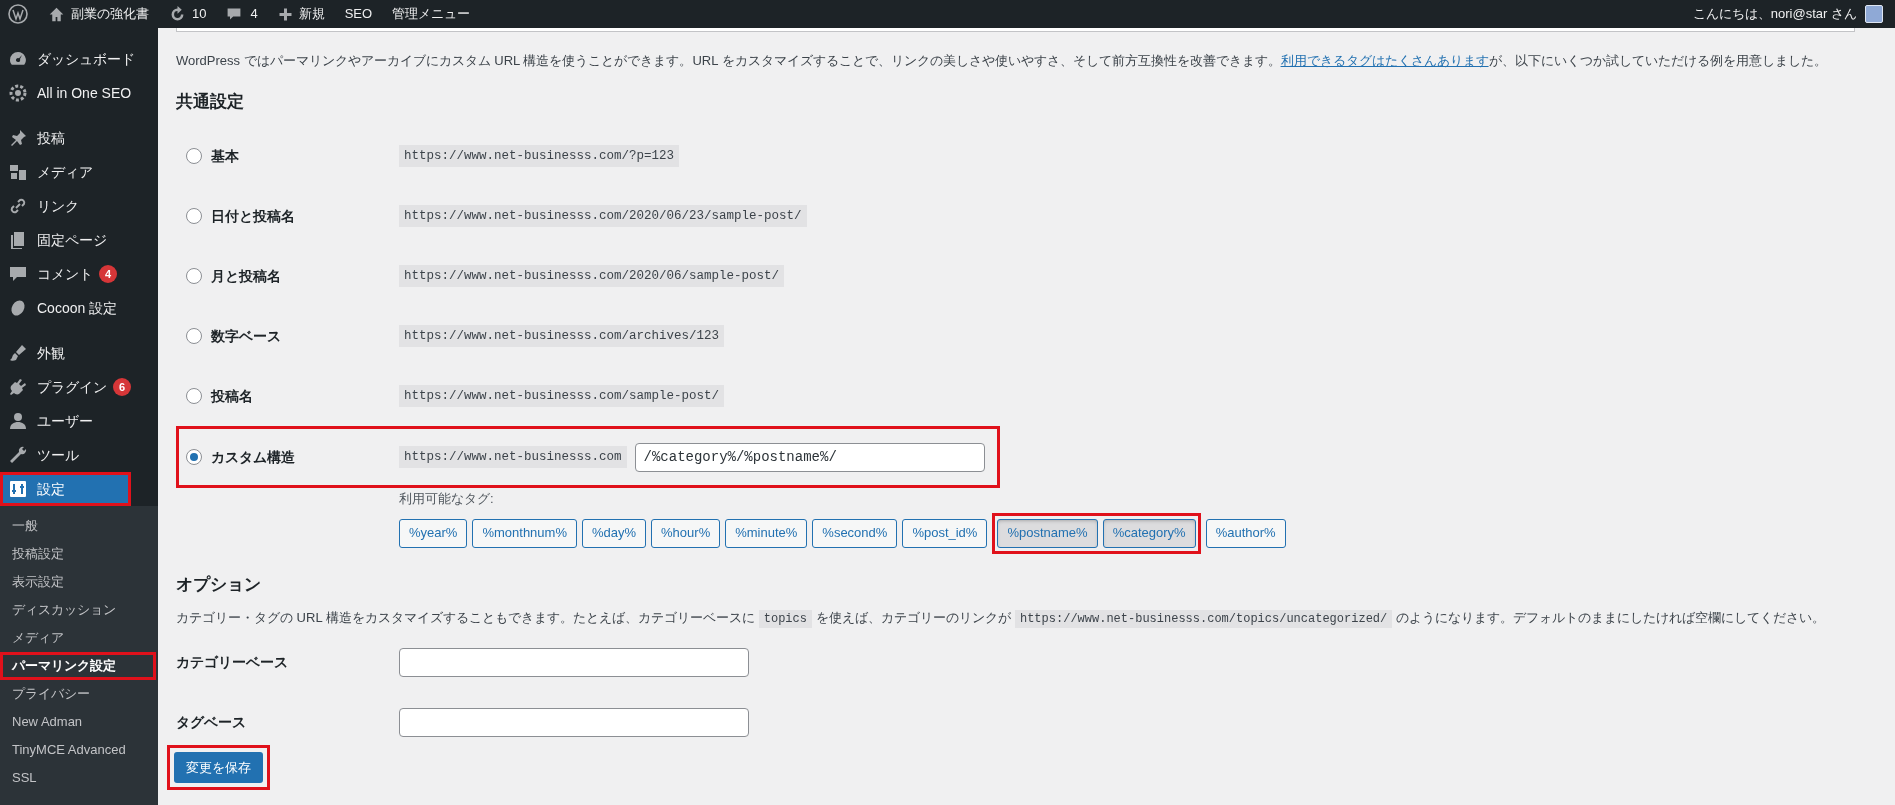 Image resolution: width=1895 pixels, height=805 pixels. Describe the element at coordinates (1149, 533) in the screenshot. I see `tag-button: %category%` at that location.